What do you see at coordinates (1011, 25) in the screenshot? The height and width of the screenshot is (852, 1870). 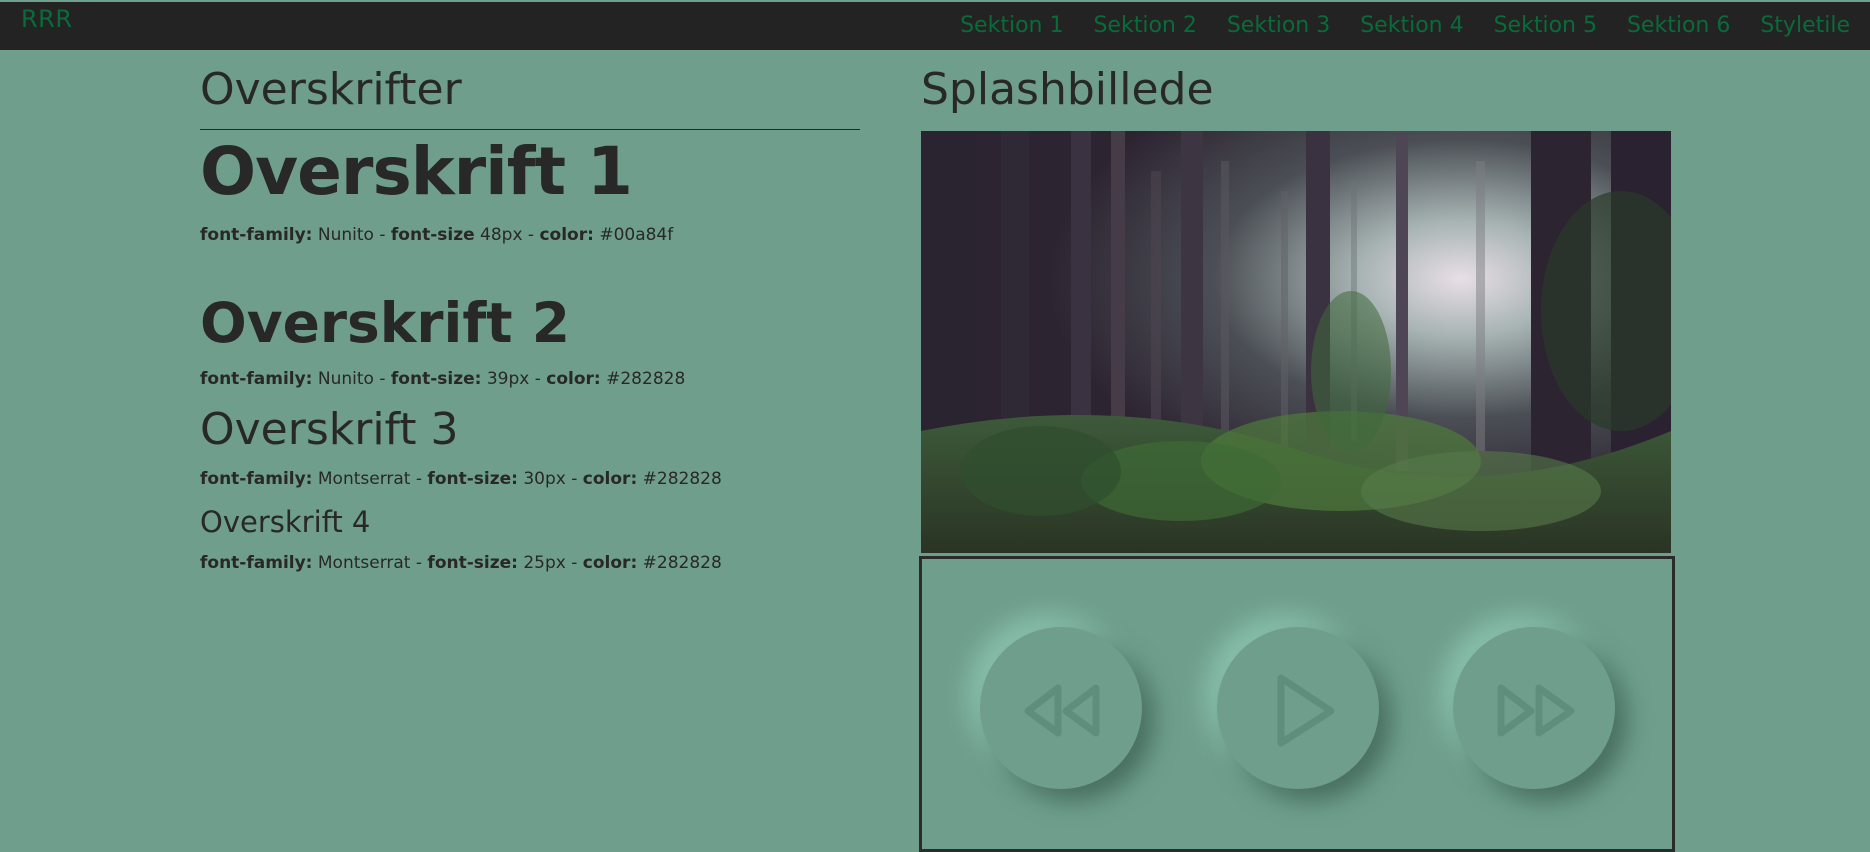 I see `nav-link-sektion-1: Sektion 1` at bounding box center [1011, 25].